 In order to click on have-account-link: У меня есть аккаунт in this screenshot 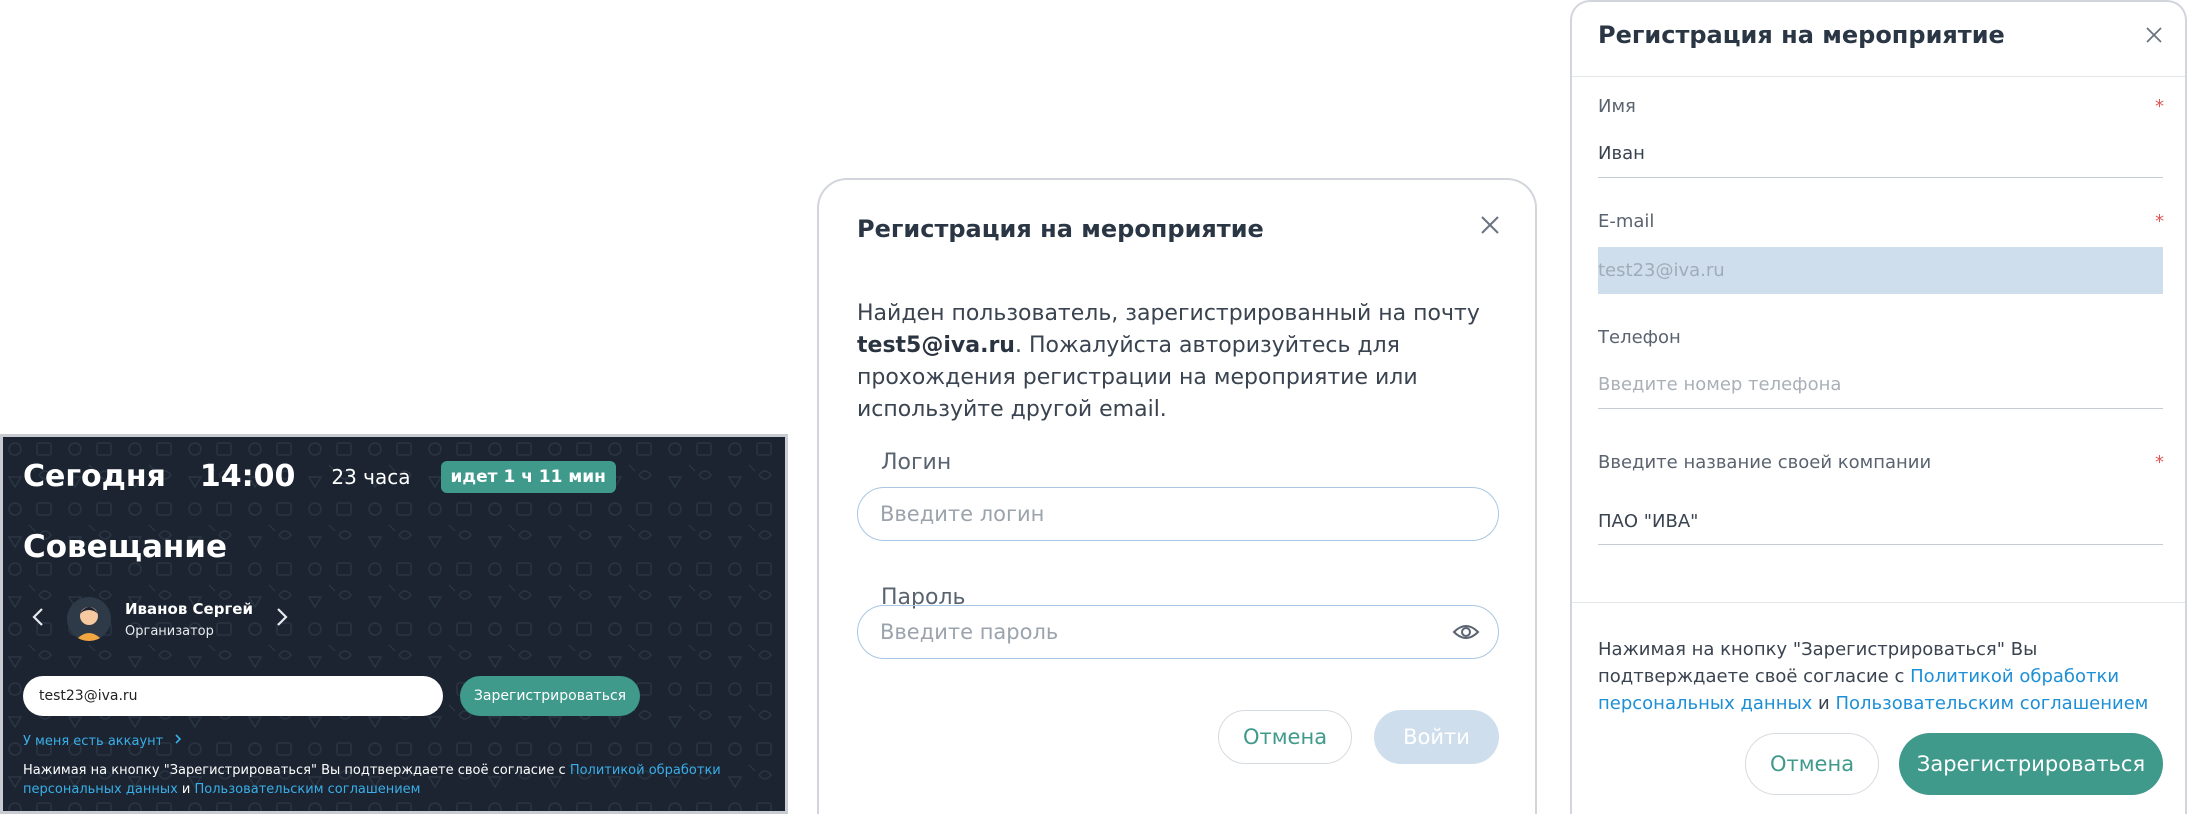, I will do `click(103, 741)`.